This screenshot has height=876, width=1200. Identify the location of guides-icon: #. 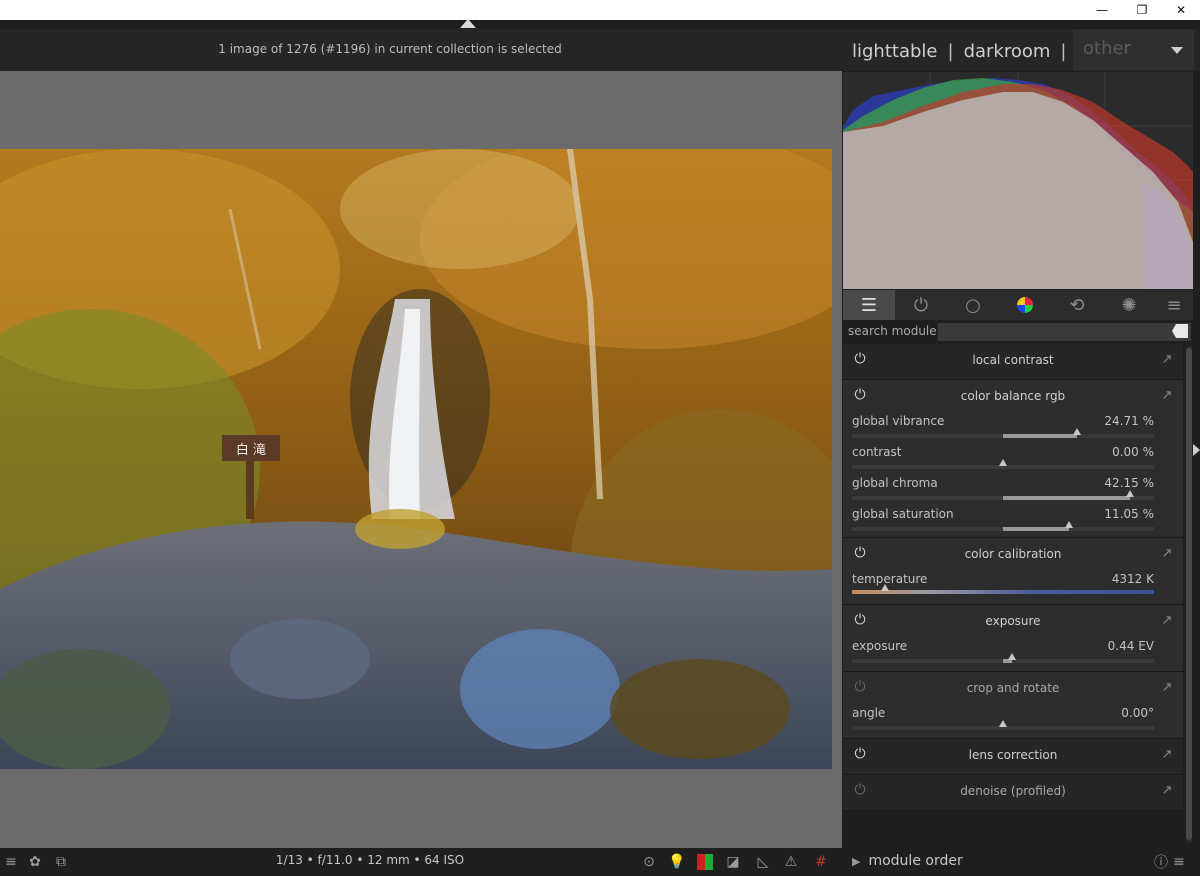
(821, 862).